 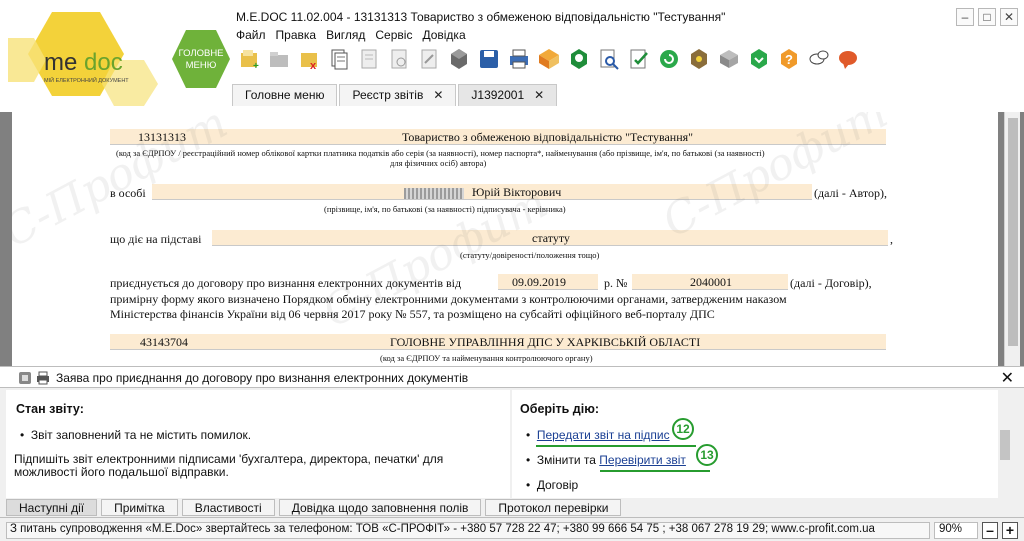 I want to click on status-bullet-text: Звіт заповнений та не містить помилок., so click(x=141, y=435).